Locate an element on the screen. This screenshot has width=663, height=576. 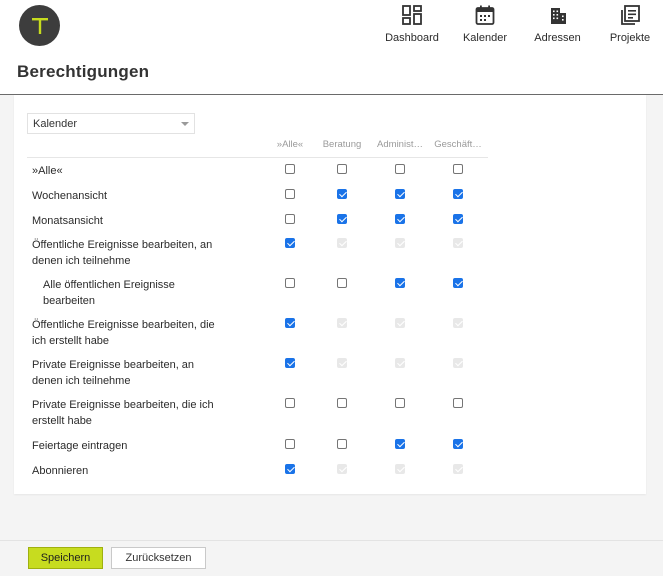
app-logo is located at coordinates (39, 25).